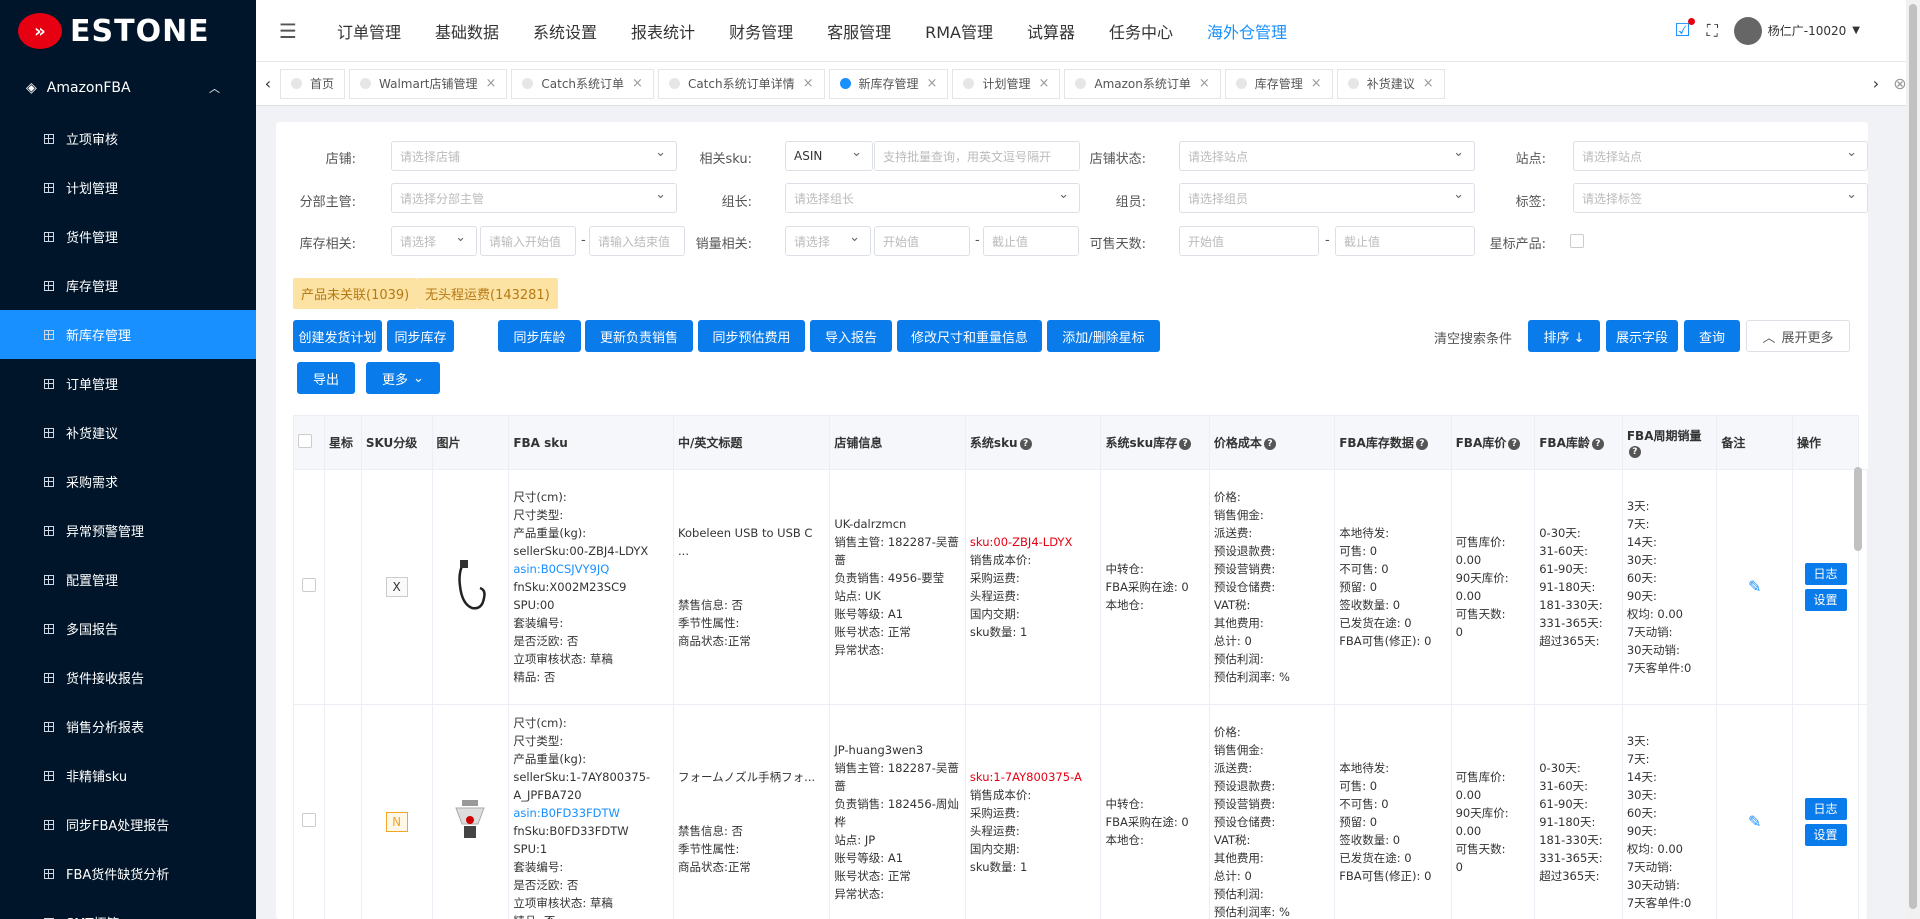 The width and height of the screenshot is (1920, 919). Describe the element at coordinates (528, 241) in the screenshot. I see `stock-start-input: 请输入开始值` at that location.